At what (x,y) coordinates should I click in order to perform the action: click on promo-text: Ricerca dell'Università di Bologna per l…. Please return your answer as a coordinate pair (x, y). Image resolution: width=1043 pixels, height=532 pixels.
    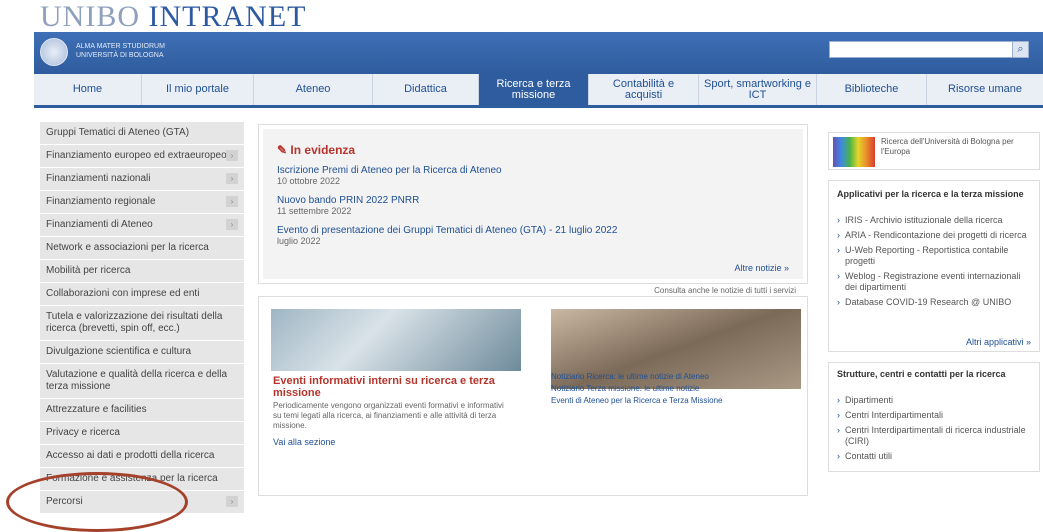
    Looking at the image, I should click on (947, 146).